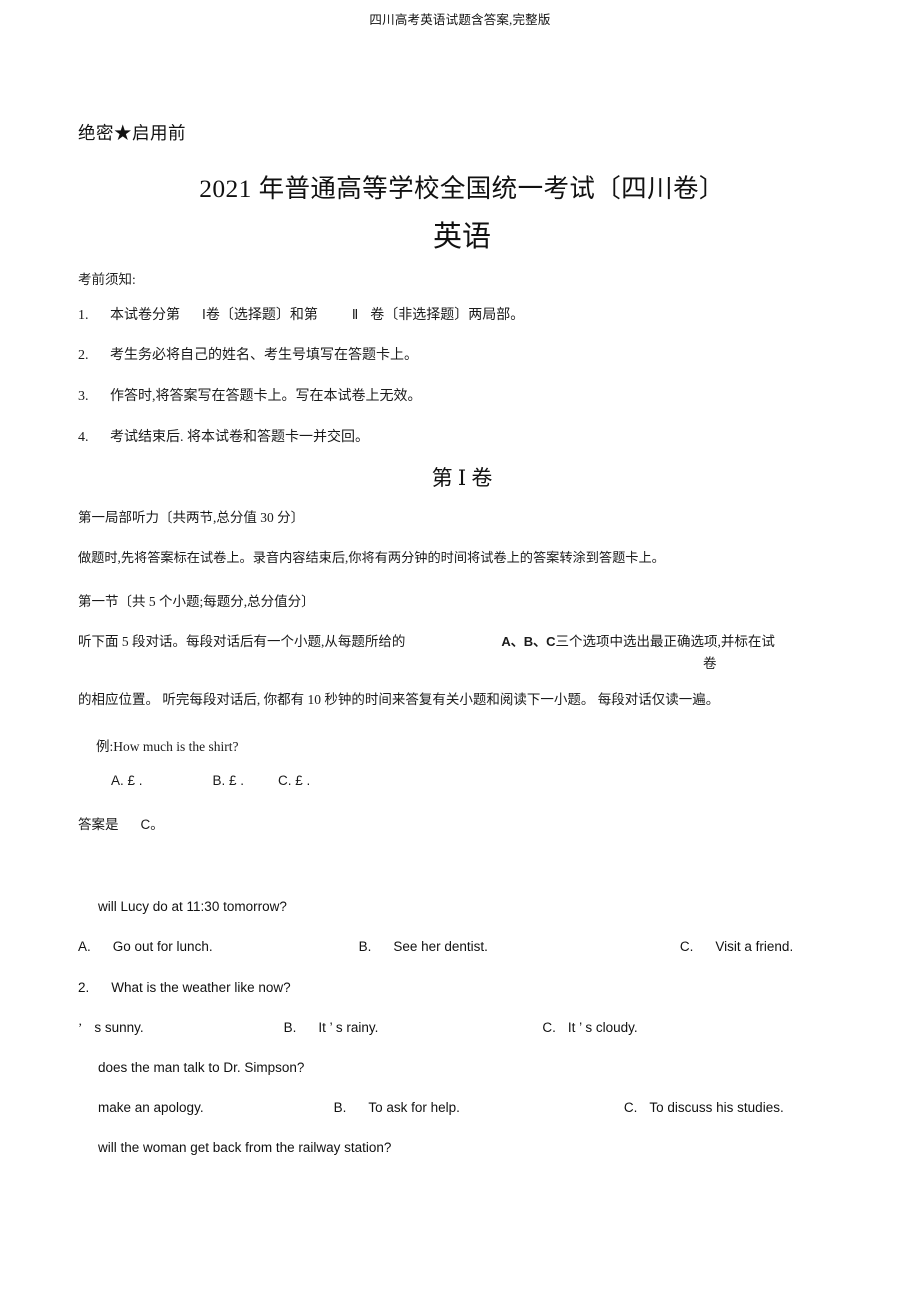 This screenshot has width=920, height=1303. I want to click on question-1-stem: will Lucy do at 11:30 tomorrow?, so click(192, 906).